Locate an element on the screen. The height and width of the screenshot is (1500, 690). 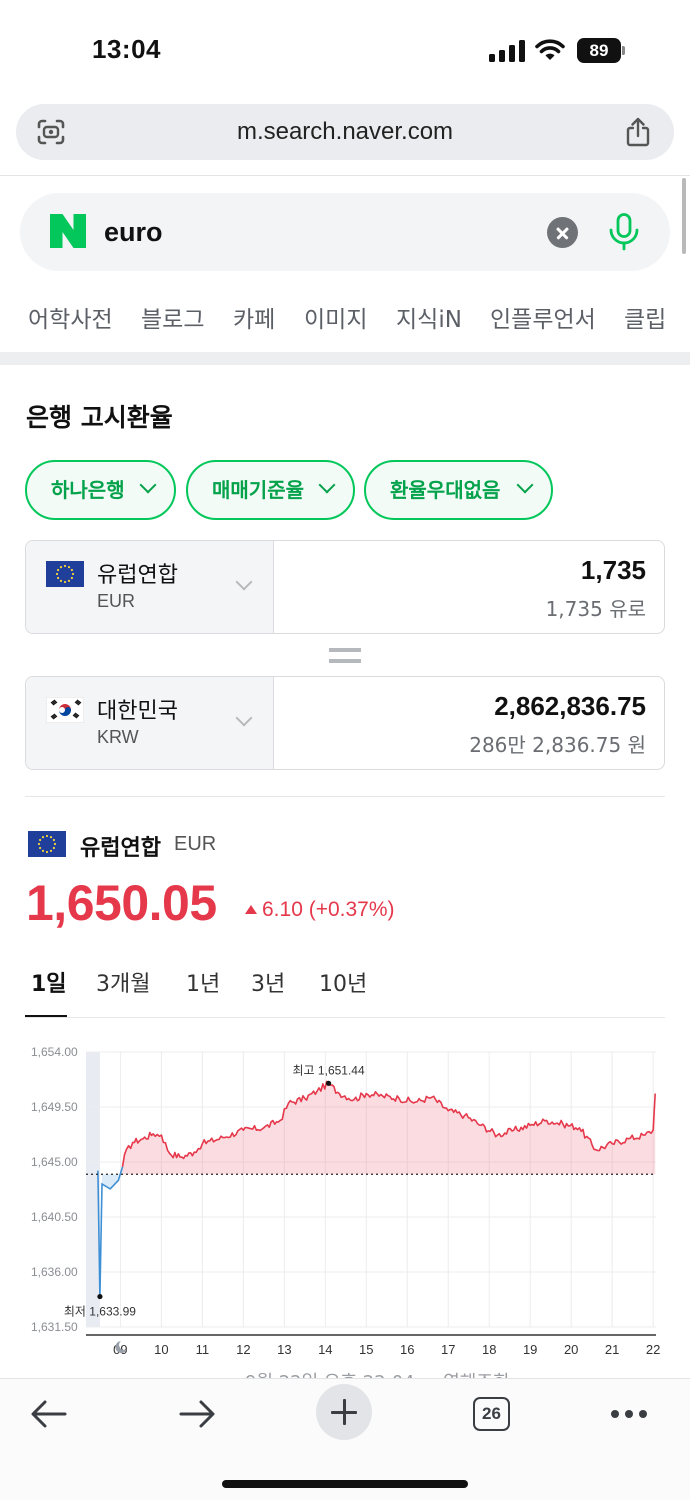
up-arrow-icon is located at coordinates (251, 909).